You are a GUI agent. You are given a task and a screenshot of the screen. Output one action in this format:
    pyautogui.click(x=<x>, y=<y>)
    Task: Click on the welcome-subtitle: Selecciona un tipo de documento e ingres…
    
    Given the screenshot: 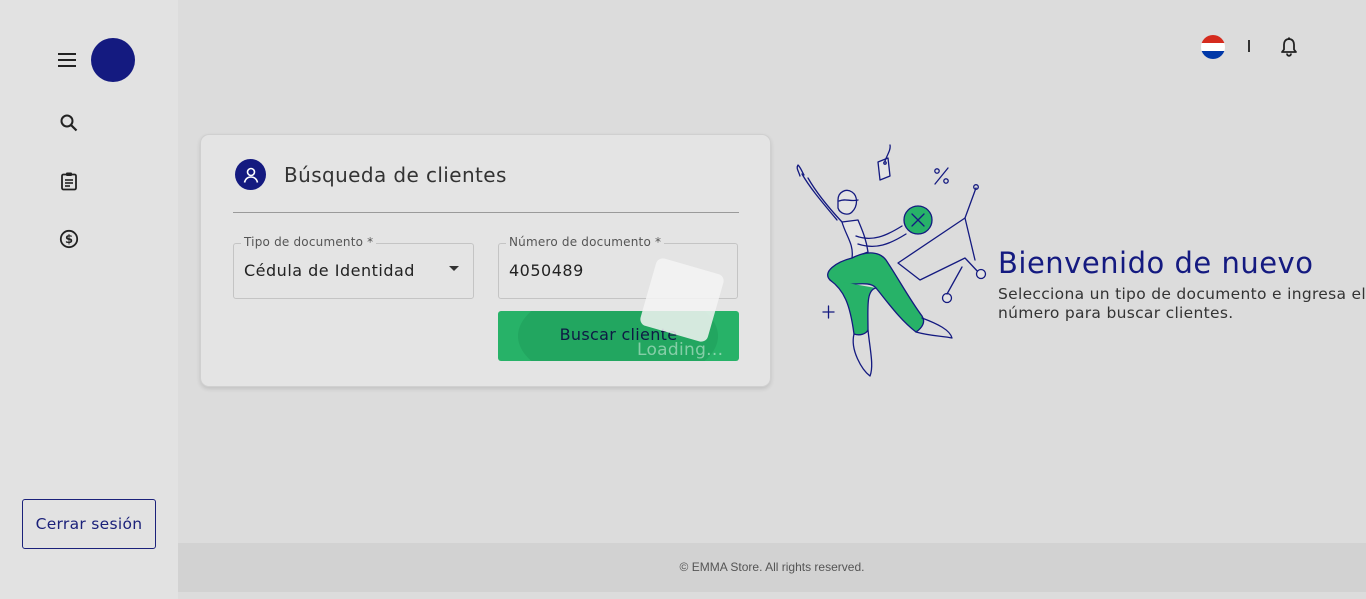 What is the action you would take?
    pyautogui.click(x=1182, y=303)
    